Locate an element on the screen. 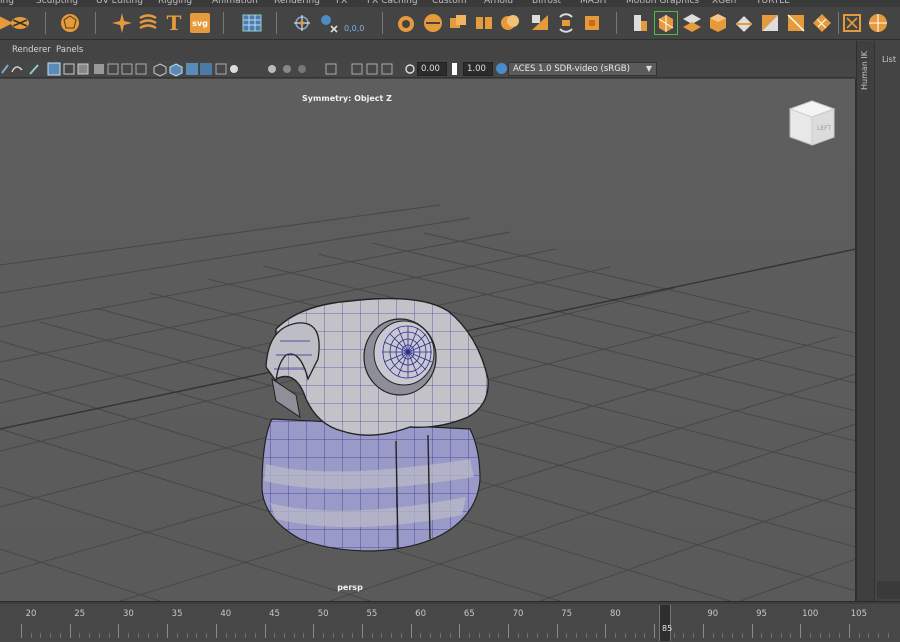 The height and width of the screenshot is (642, 900). svg-tool-icon: svg is located at coordinates (200, 23).